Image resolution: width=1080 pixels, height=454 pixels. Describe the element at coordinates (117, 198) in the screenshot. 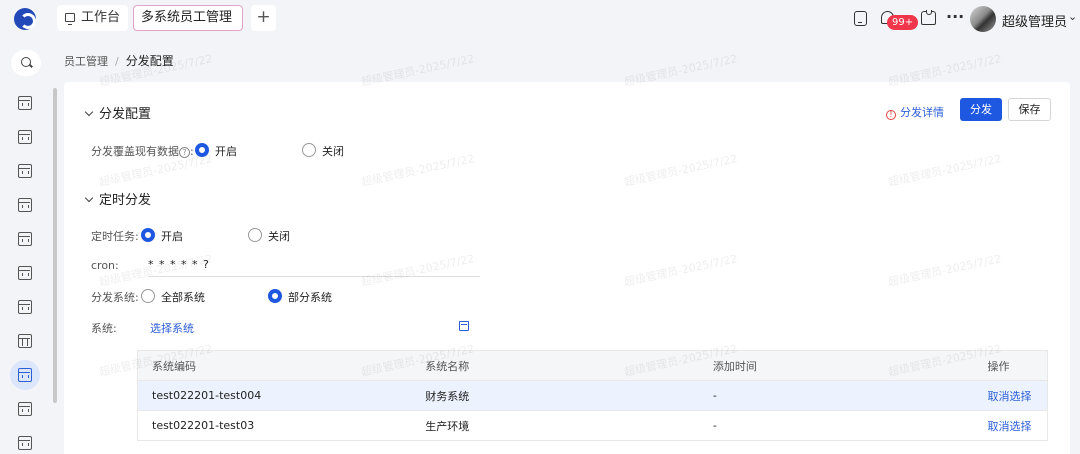

I see `section-scheduled-distribution: 定时分发` at that location.